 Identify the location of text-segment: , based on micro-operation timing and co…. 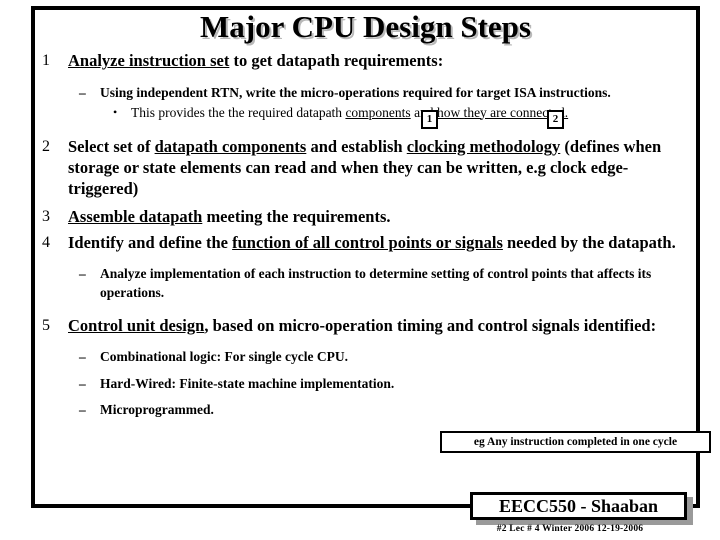
(430, 325).